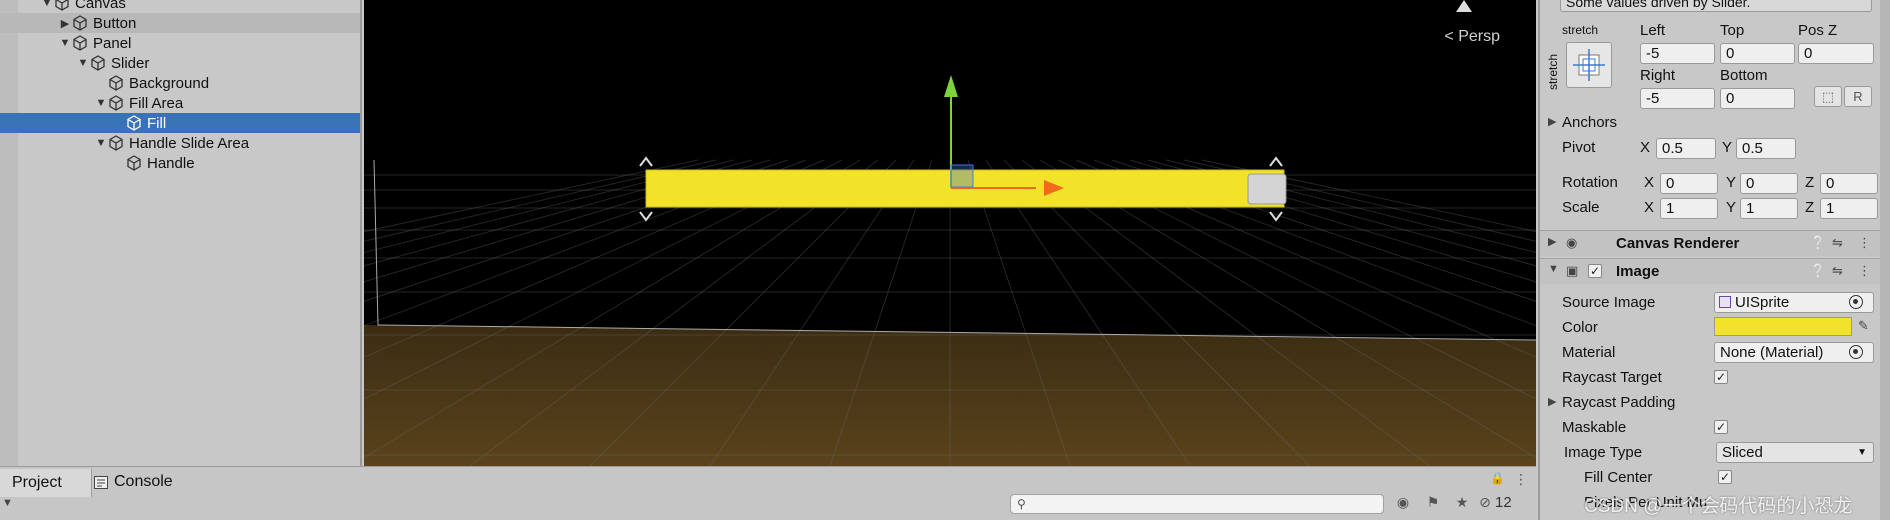  What do you see at coordinates (1836, 53) in the screenshot?
I see `posz-field: 0` at bounding box center [1836, 53].